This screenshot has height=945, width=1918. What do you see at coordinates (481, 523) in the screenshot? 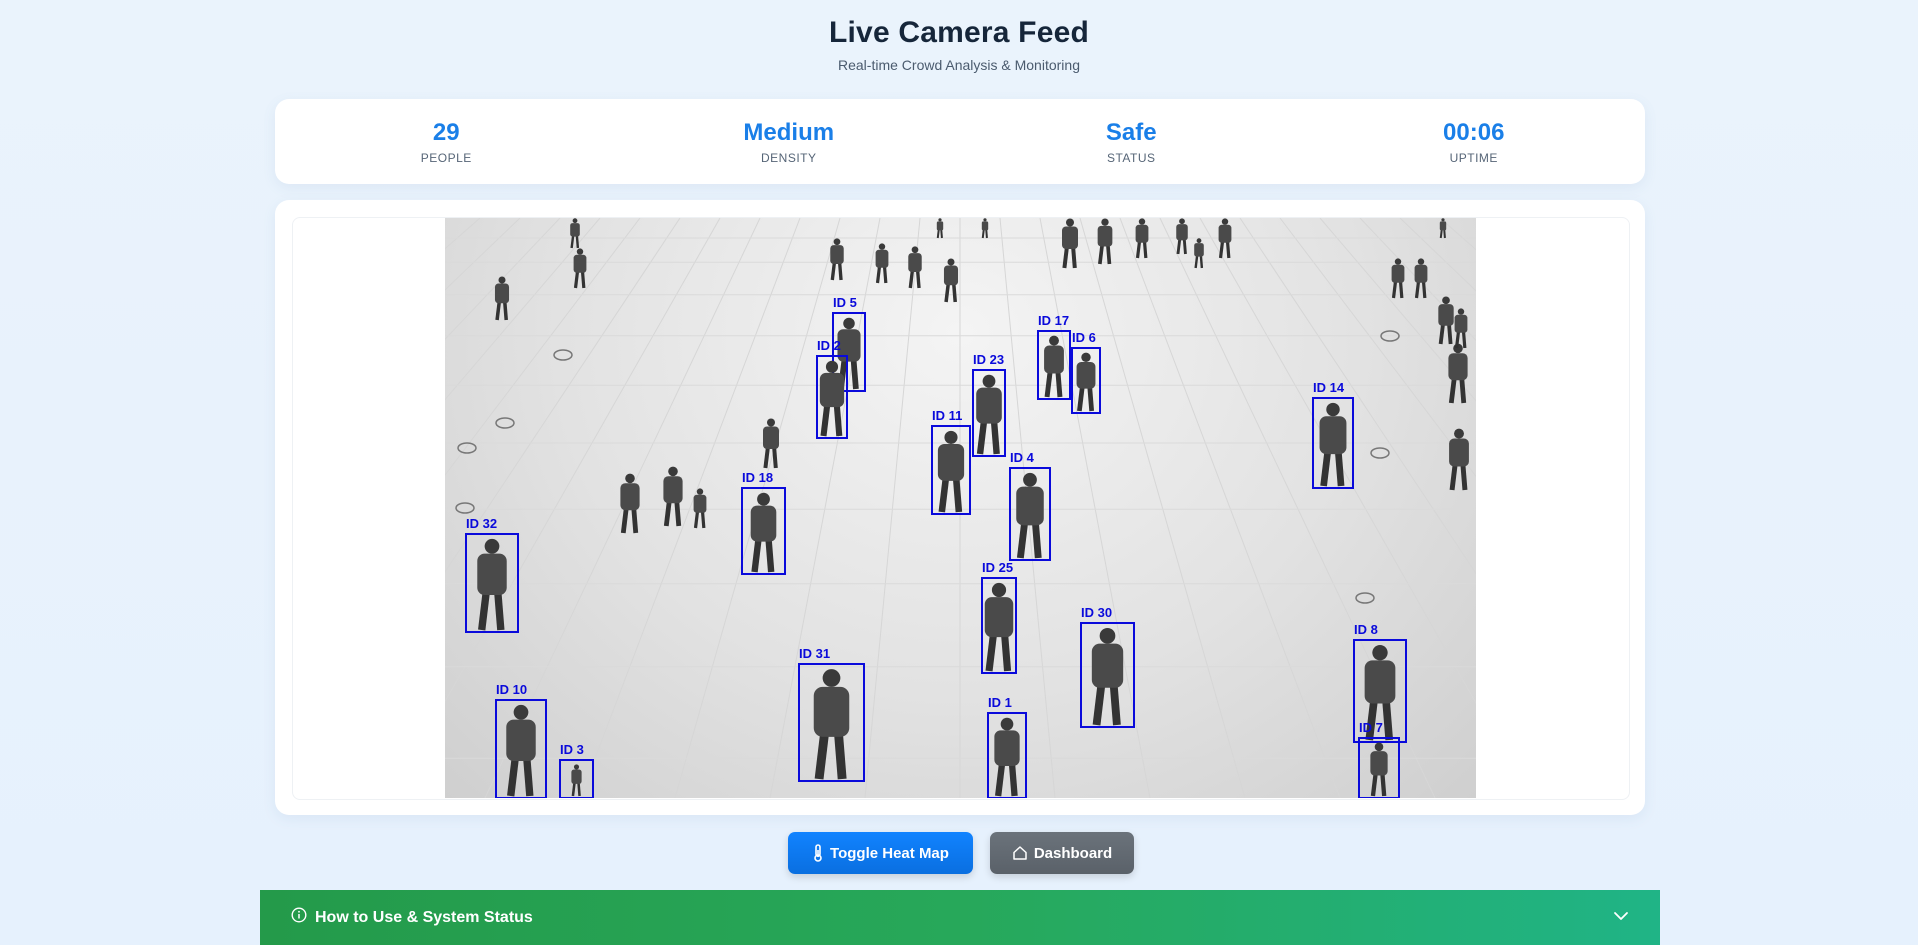
I see `detection-label: ID 32` at bounding box center [481, 523].